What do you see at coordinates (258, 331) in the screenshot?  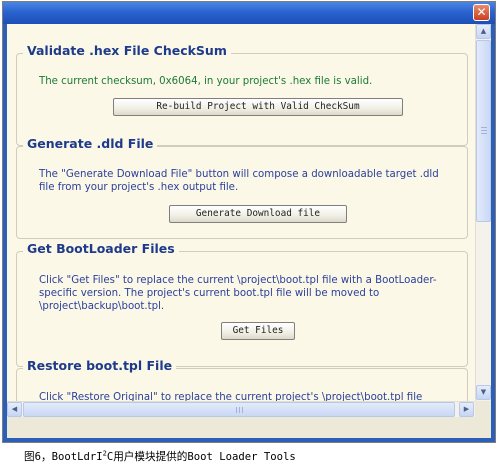 I see `get-files-button: Get Files` at bounding box center [258, 331].